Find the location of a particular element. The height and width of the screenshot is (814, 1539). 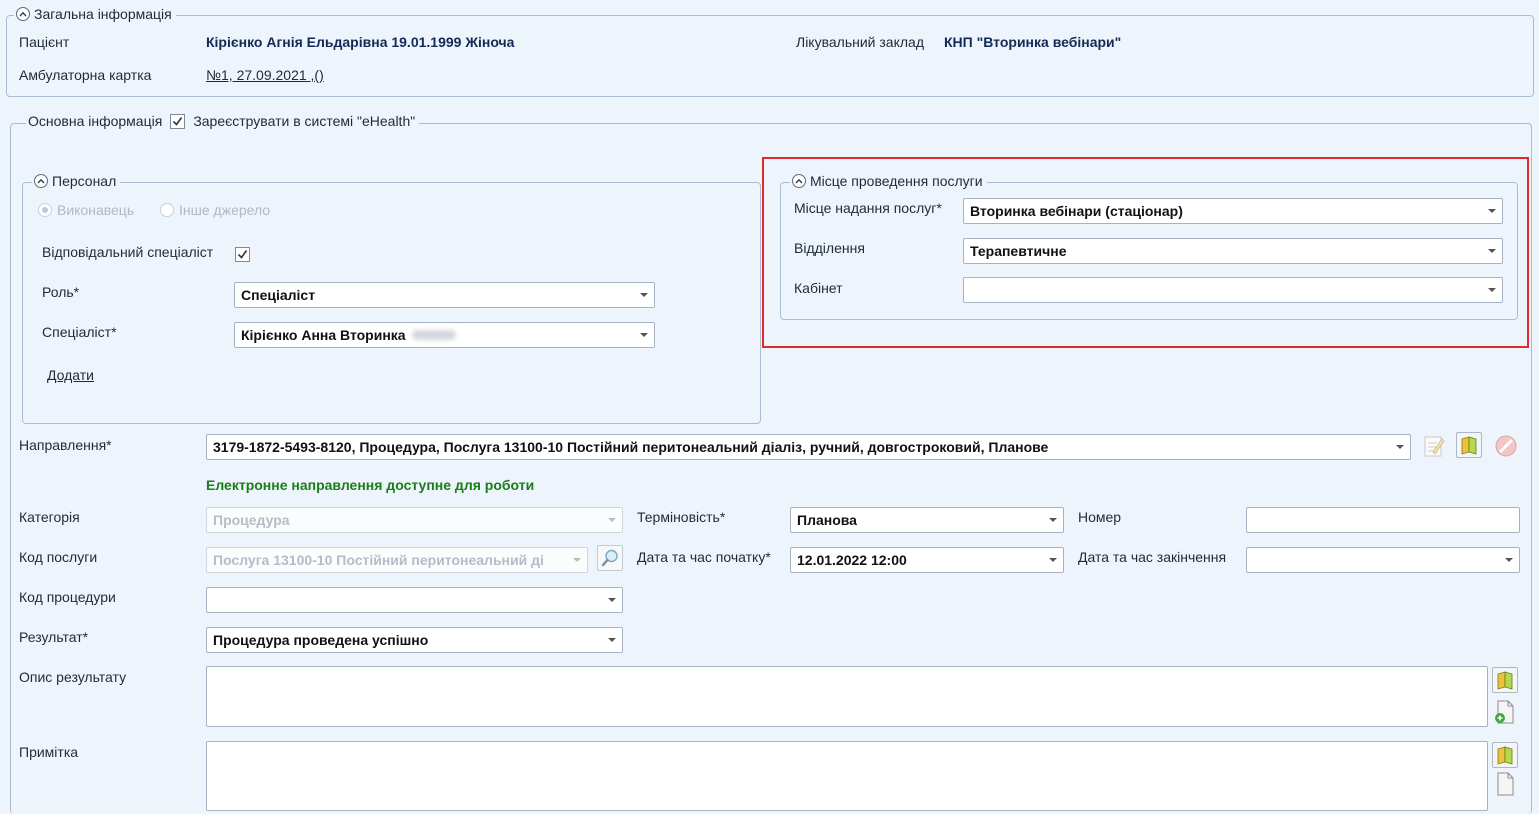

general-info-legend: Загальна інформація is located at coordinates (95, 14).